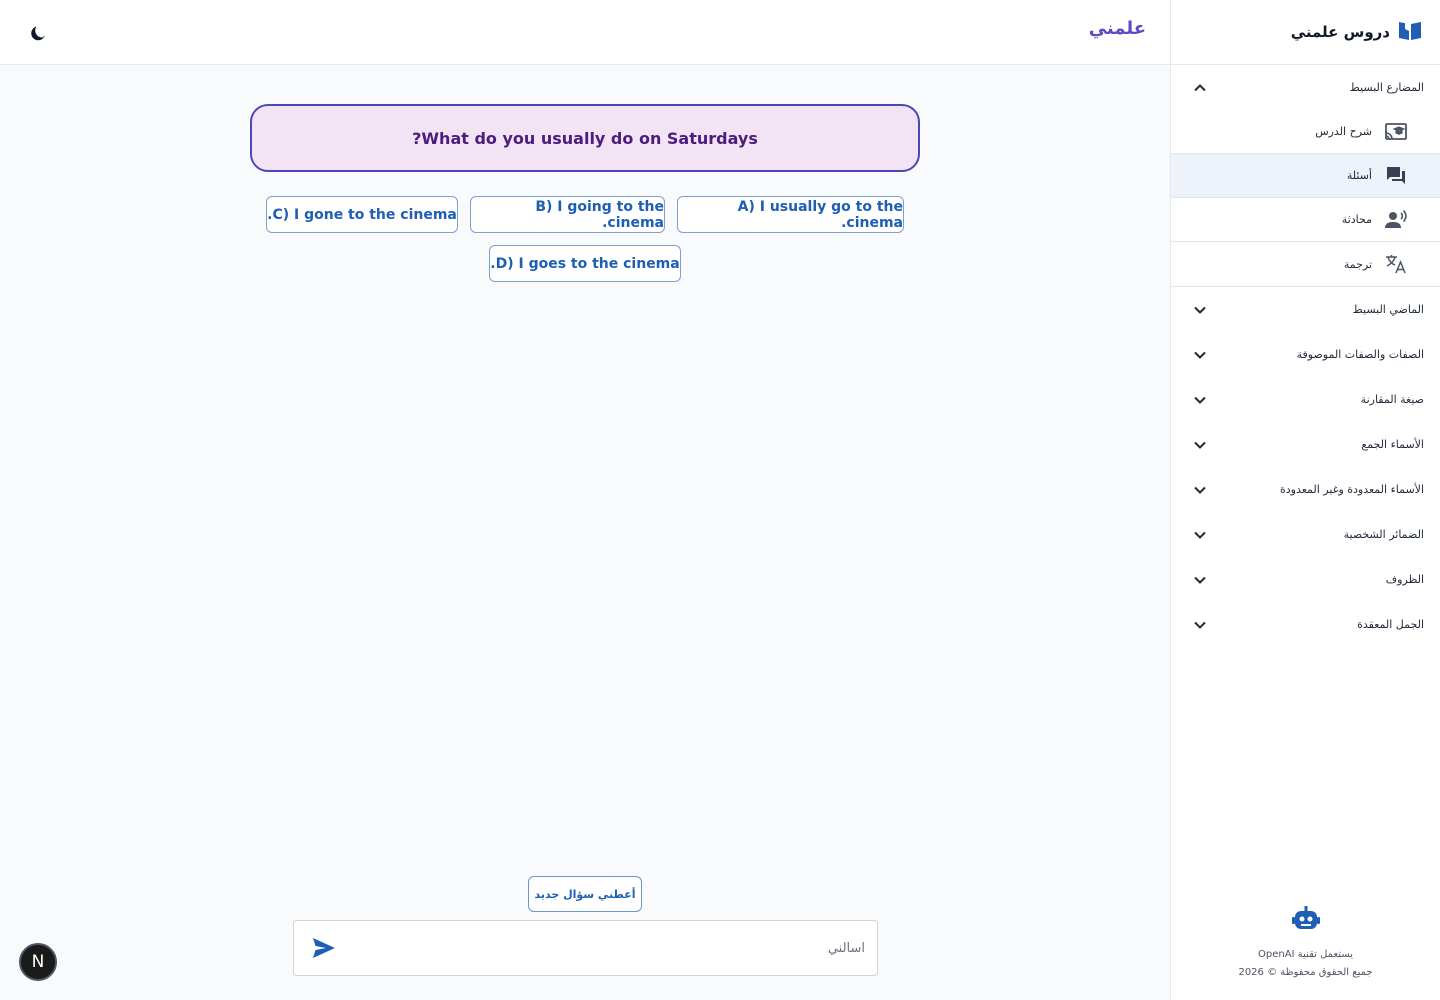 The width and height of the screenshot is (1440, 1000). Describe the element at coordinates (1359, 175) in the screenshot. I see `sidebar-item-label: أسئلة` at that location.